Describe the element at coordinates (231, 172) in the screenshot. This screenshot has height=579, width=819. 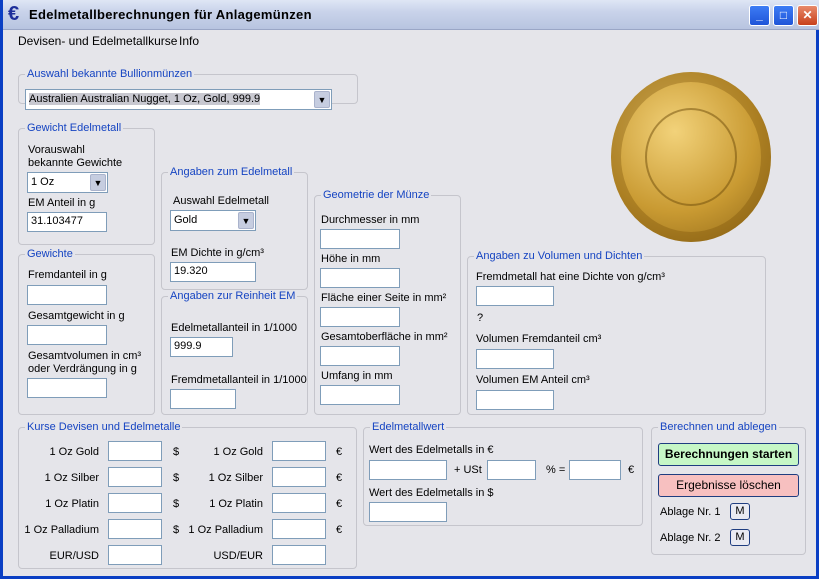
I see `edelmetall-legend: Angaben zum Edelmetall` at that location.